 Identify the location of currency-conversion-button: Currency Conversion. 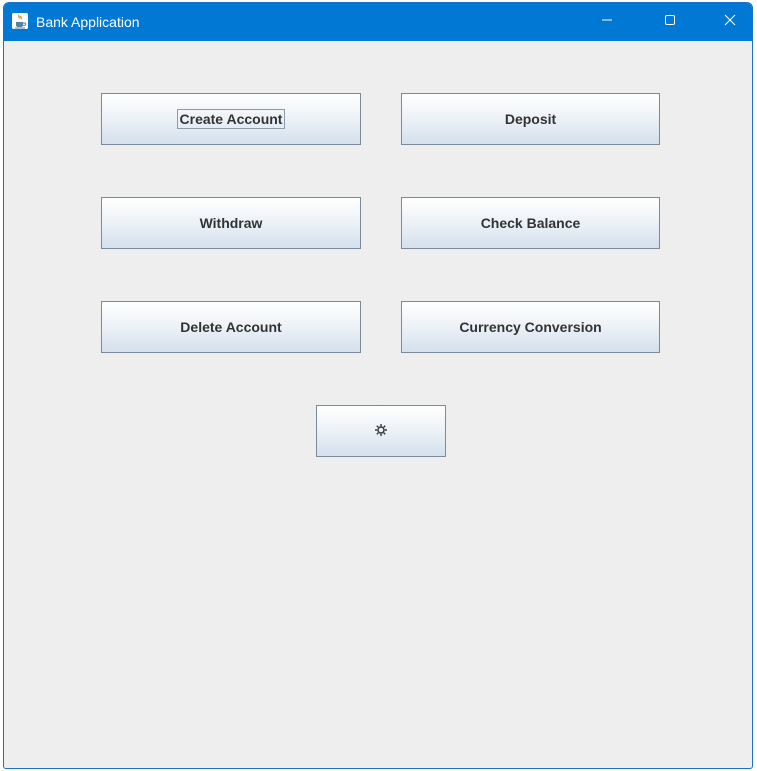
(530, 327).